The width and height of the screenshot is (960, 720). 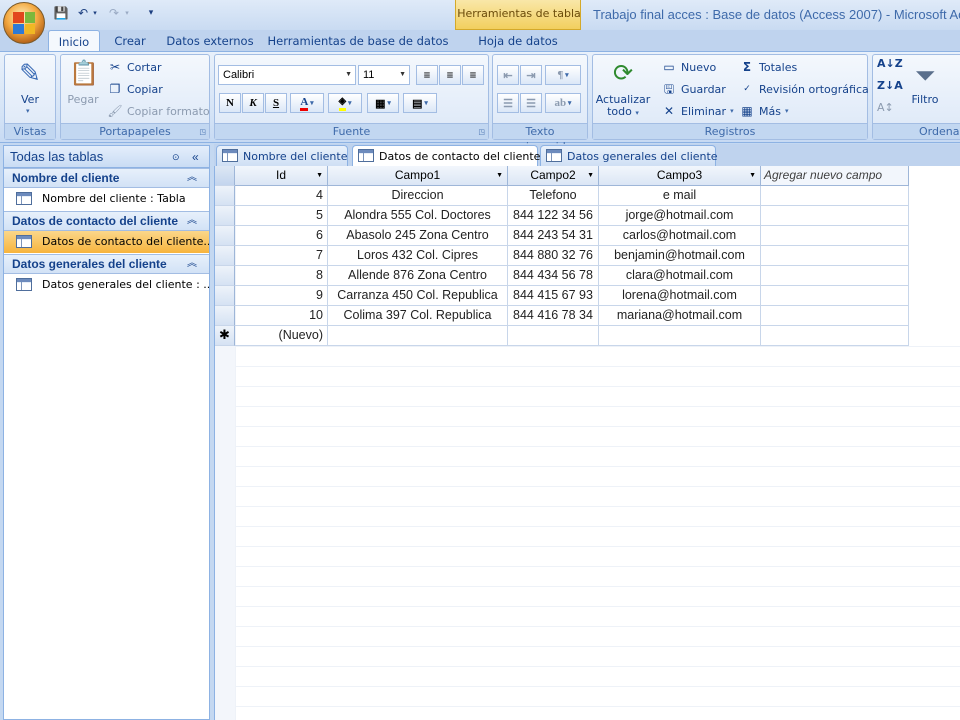 I want to click on table-cell: carlos@hotmail.com, so click(x=680, y=236).